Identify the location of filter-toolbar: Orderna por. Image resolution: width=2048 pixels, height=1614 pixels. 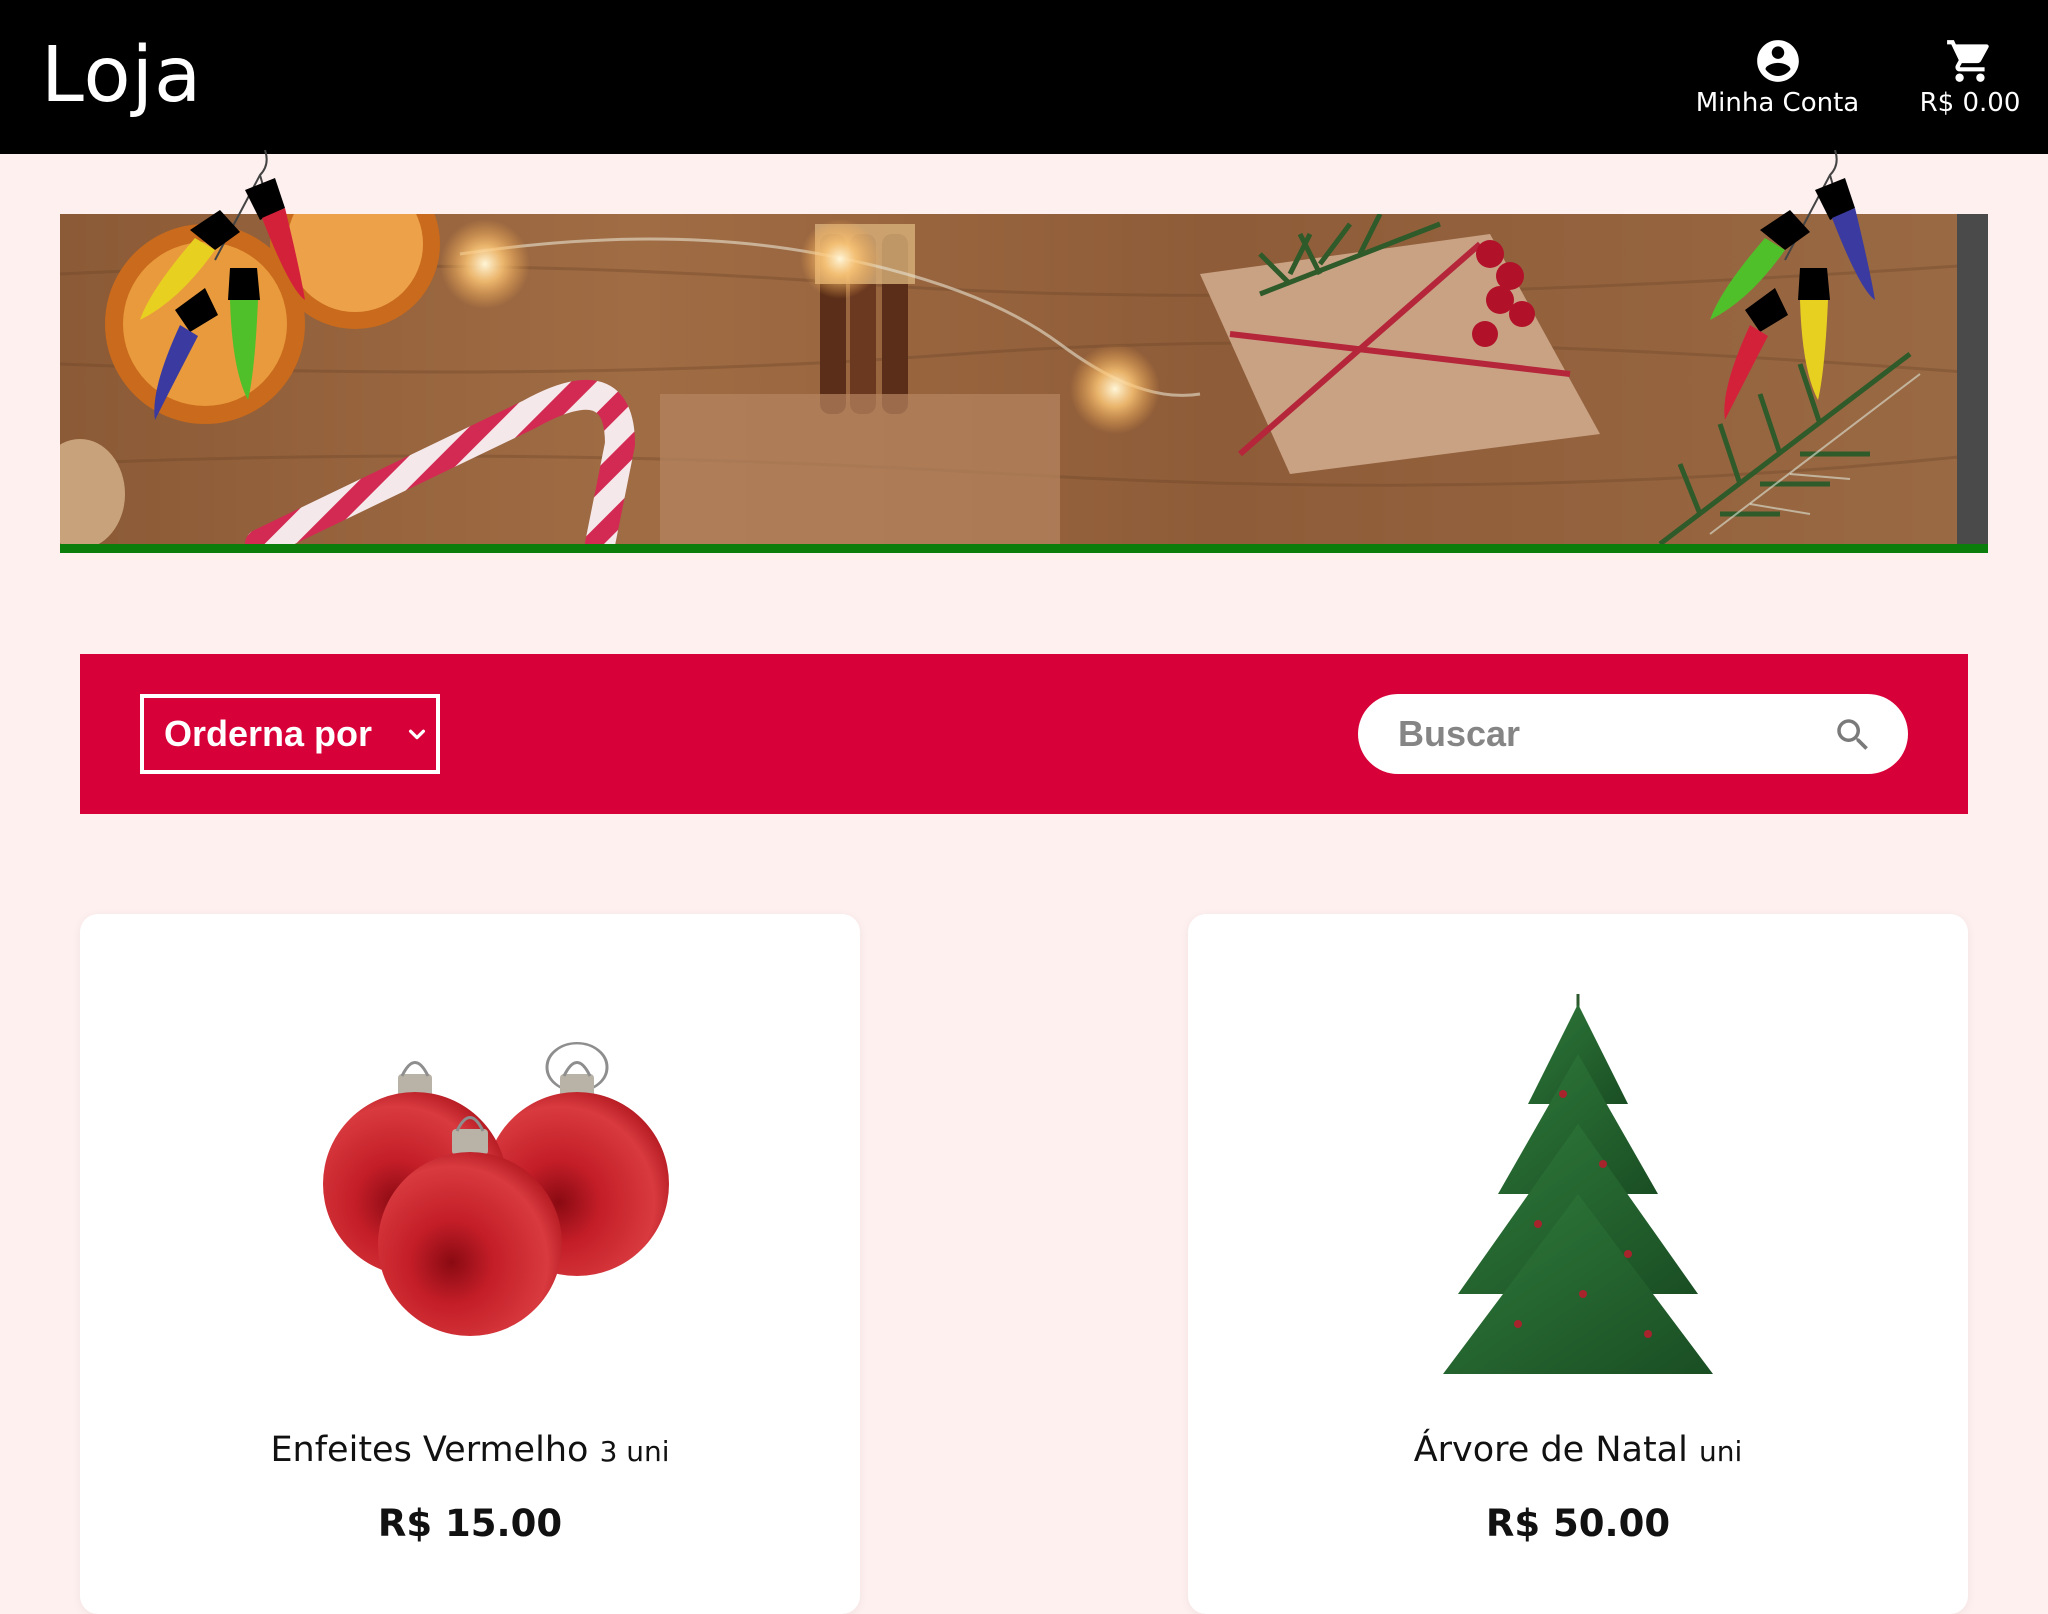
(1024, 734).